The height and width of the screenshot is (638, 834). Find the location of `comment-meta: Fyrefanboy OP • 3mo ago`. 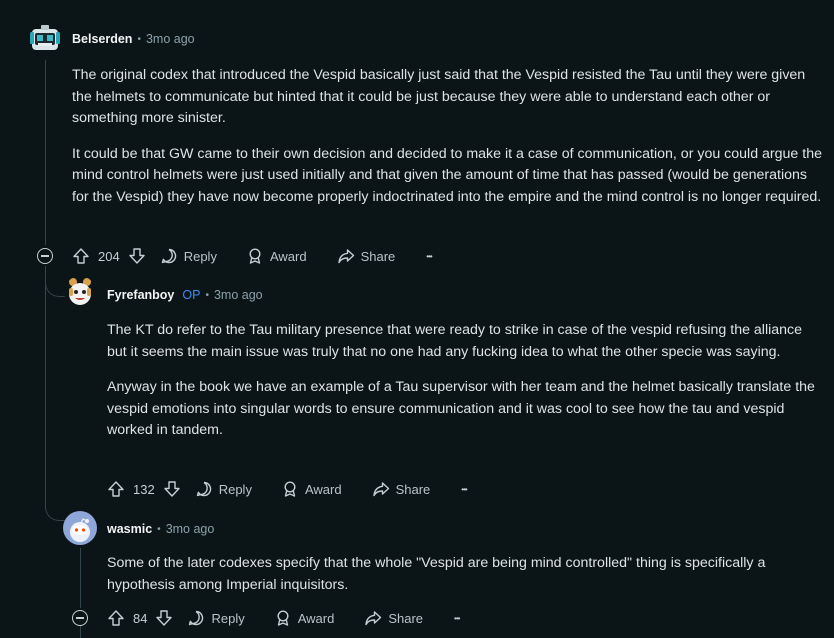

comment-meta: Fyrefanboy OP • 3mo ago is located at coordinates (185, 295).